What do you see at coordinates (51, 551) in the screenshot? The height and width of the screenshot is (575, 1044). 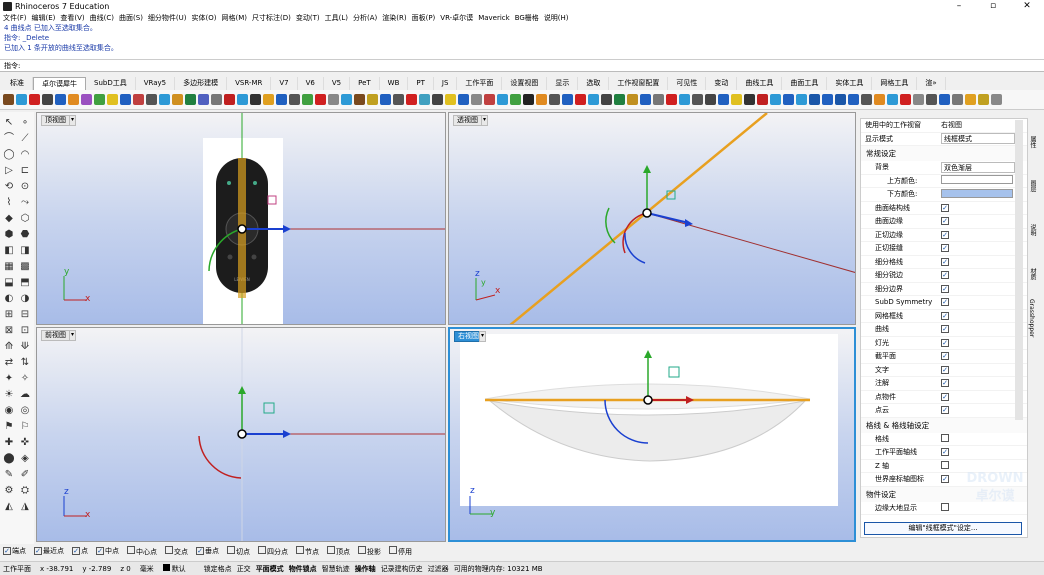 I see `osnap-item: ✓ 最近点` at bounding box center [51, 551].